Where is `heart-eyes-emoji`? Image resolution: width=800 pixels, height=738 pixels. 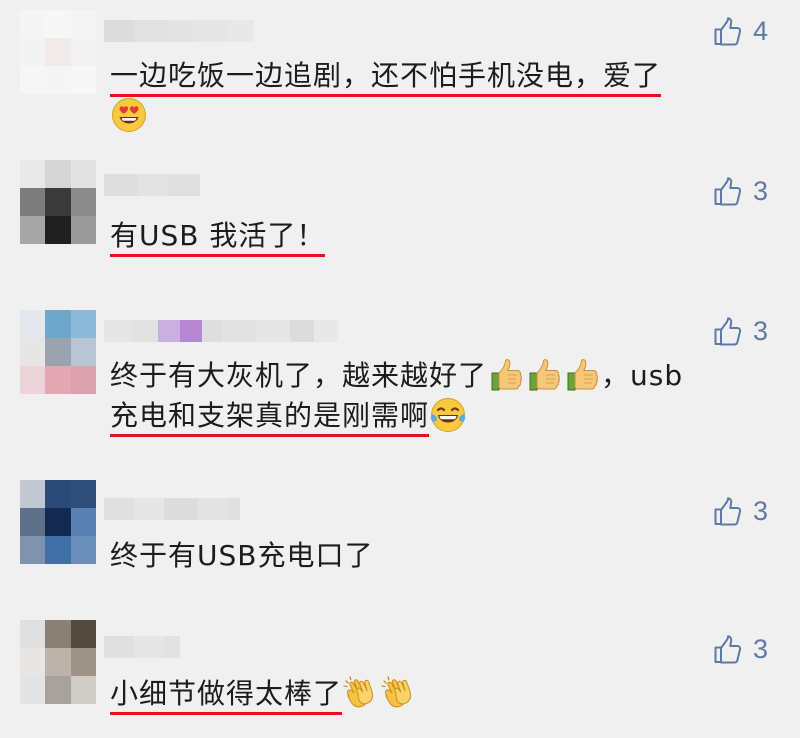 heart-eyes-emoji is located at coordinates (129, 115).